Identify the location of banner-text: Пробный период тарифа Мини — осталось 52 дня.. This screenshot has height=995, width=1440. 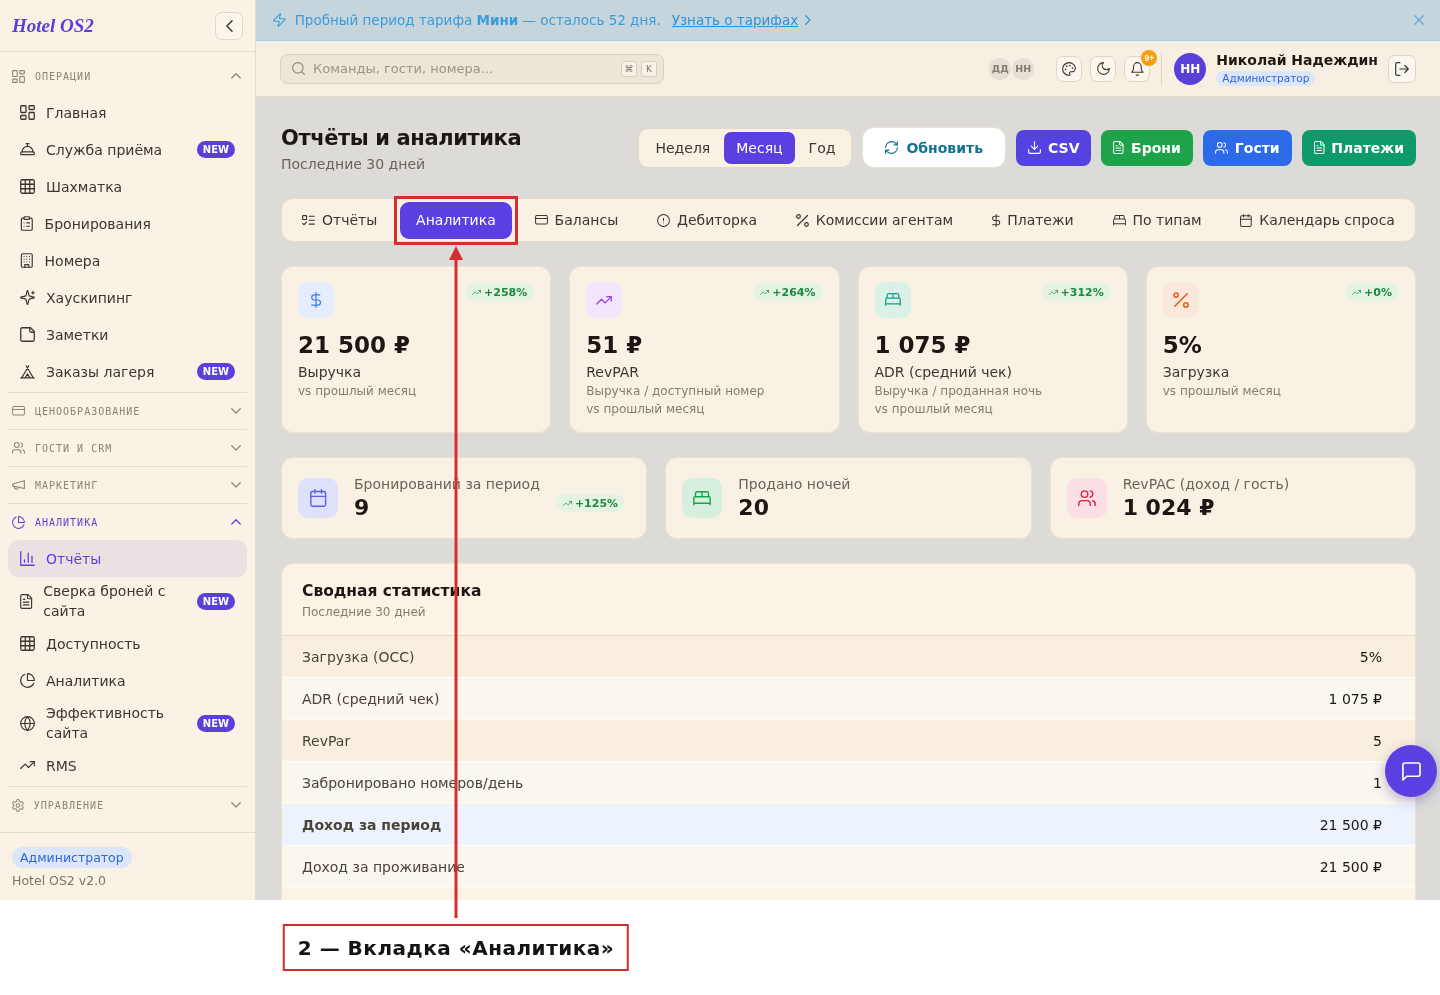
(477, 20).